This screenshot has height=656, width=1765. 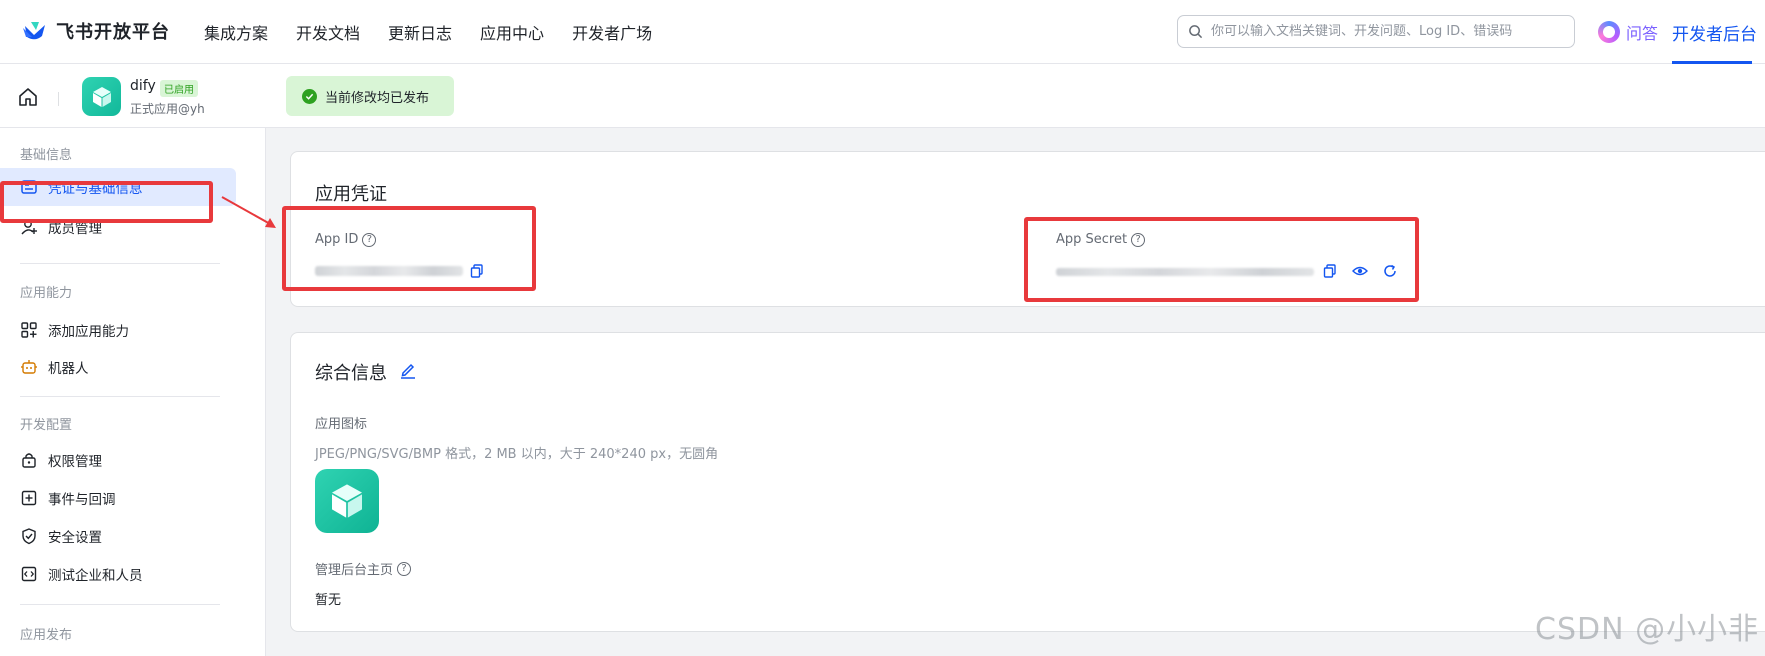 I want to click on sidebar-group-dev-config: 开发配置, so click(x=46, y=425).